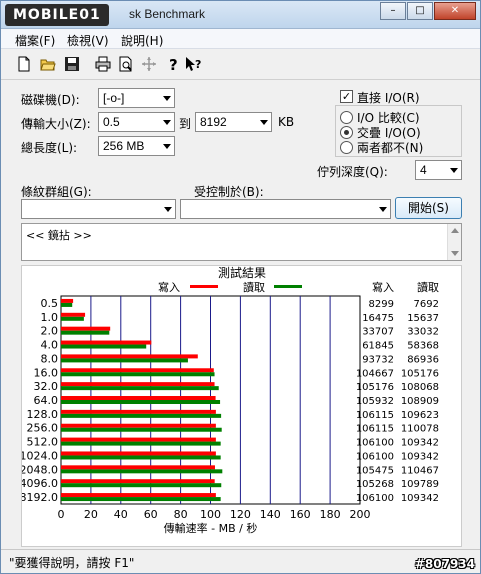 The height and width of the screenshot is (574, 481). Describe the element at coordinates (59, 235) in the screenshot. I see `log-text: << 鏡拈 >>` at that location.